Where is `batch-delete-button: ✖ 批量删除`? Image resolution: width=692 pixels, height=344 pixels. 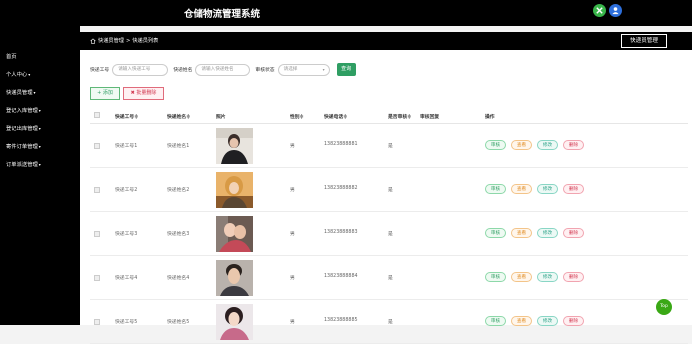
batch-delete-button: ✖ 批量删除 is located at coordinates (143, 93).